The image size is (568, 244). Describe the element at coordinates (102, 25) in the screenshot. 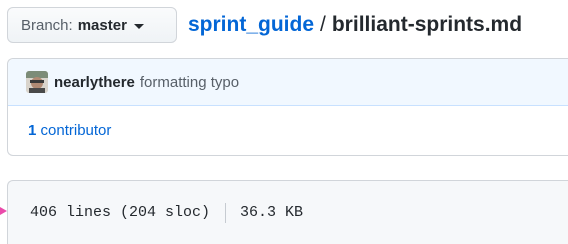

I see `branch-name: master` at that location.